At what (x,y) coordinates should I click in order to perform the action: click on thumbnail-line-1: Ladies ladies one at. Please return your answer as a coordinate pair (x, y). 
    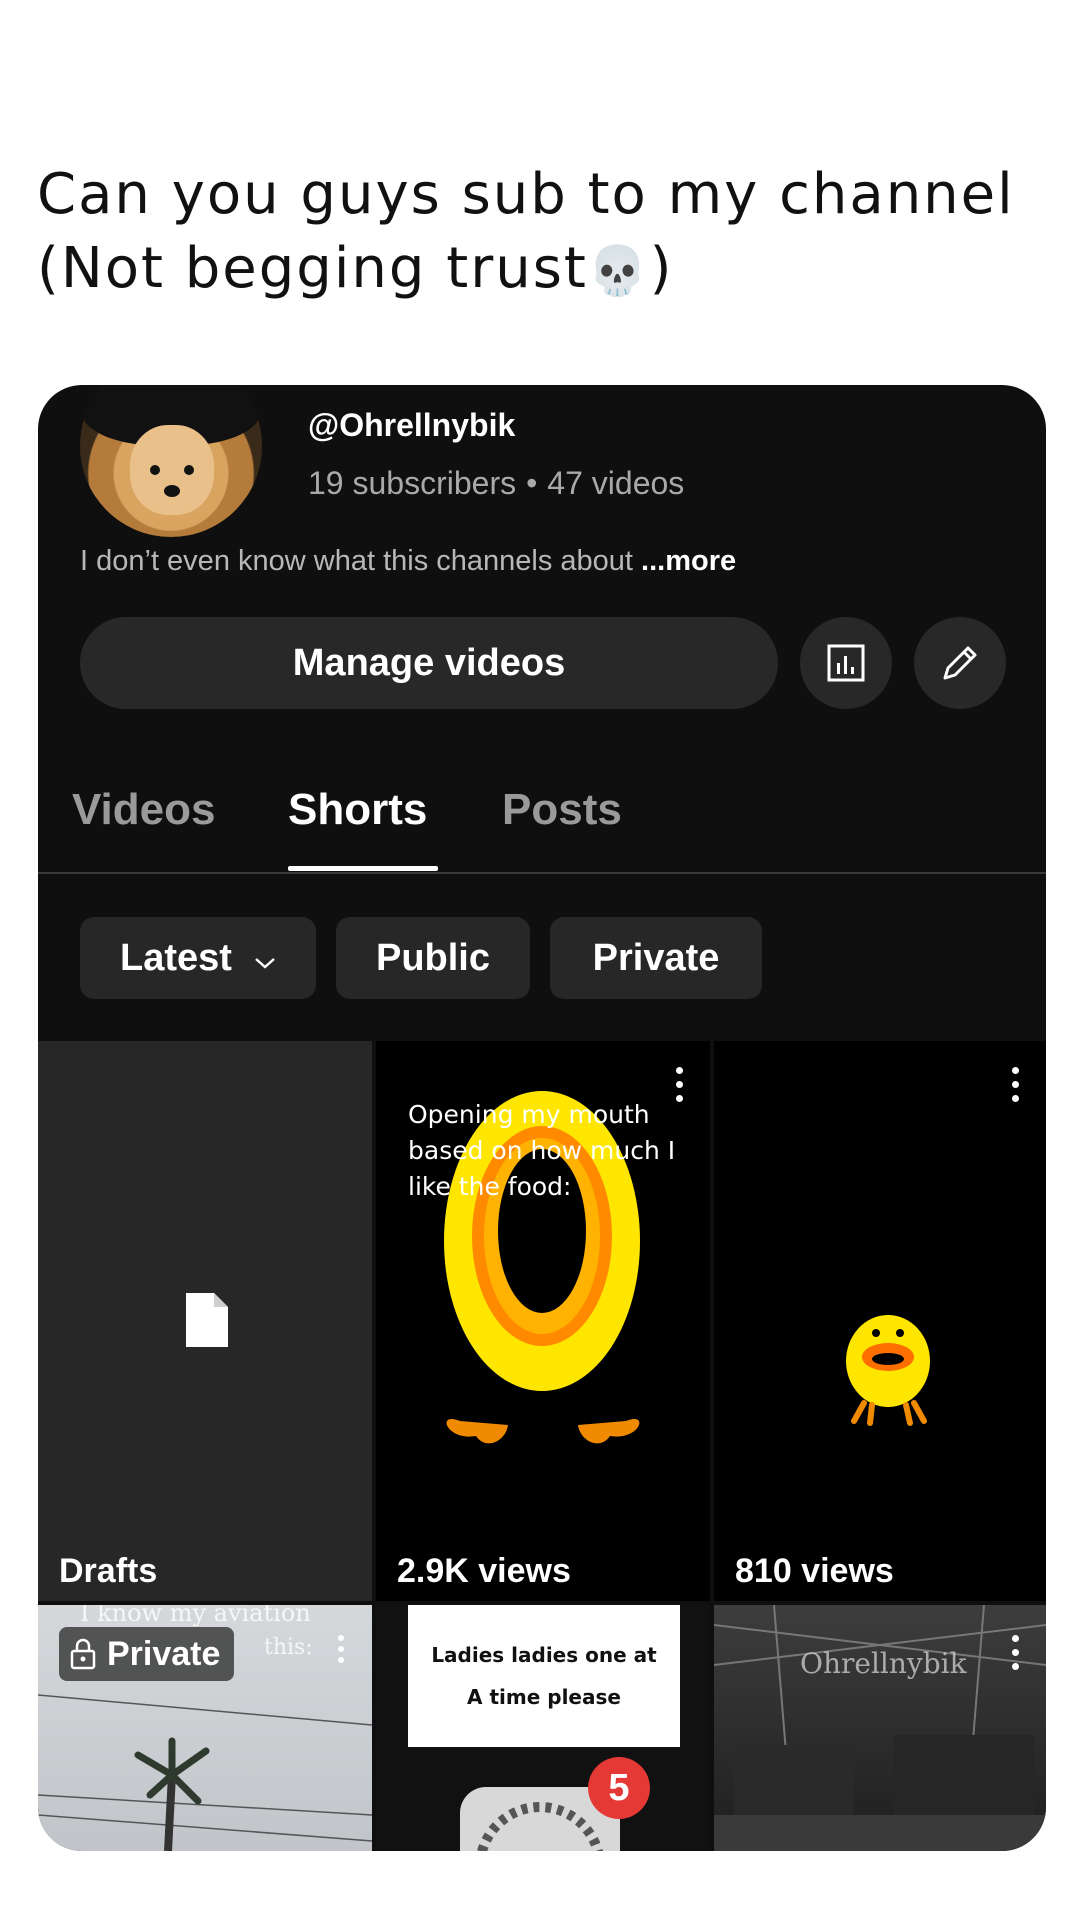
    Looking at the image, I should click on (544, 1655).